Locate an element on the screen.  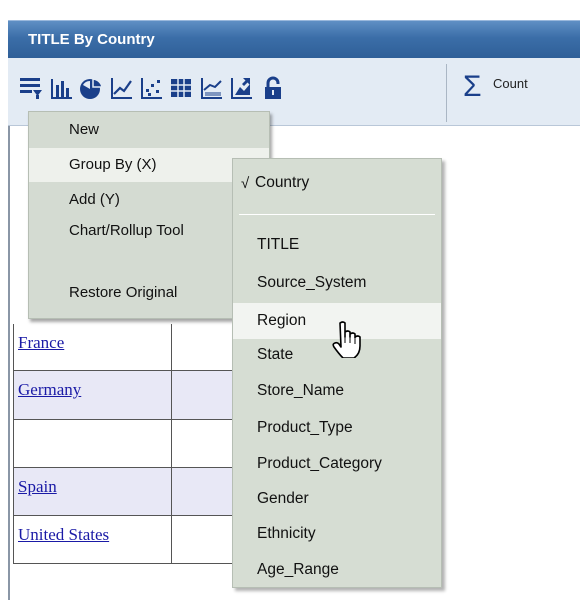
pie-chart-icon is located at coordinates (91, 88).